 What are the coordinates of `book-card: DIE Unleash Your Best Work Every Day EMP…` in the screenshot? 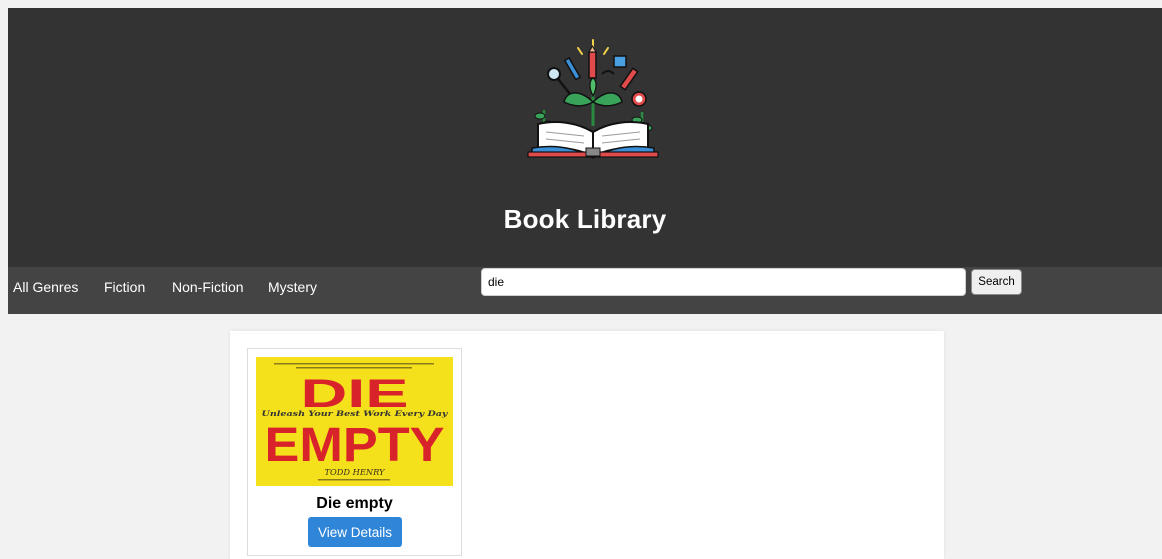 It's located at (354, 452).